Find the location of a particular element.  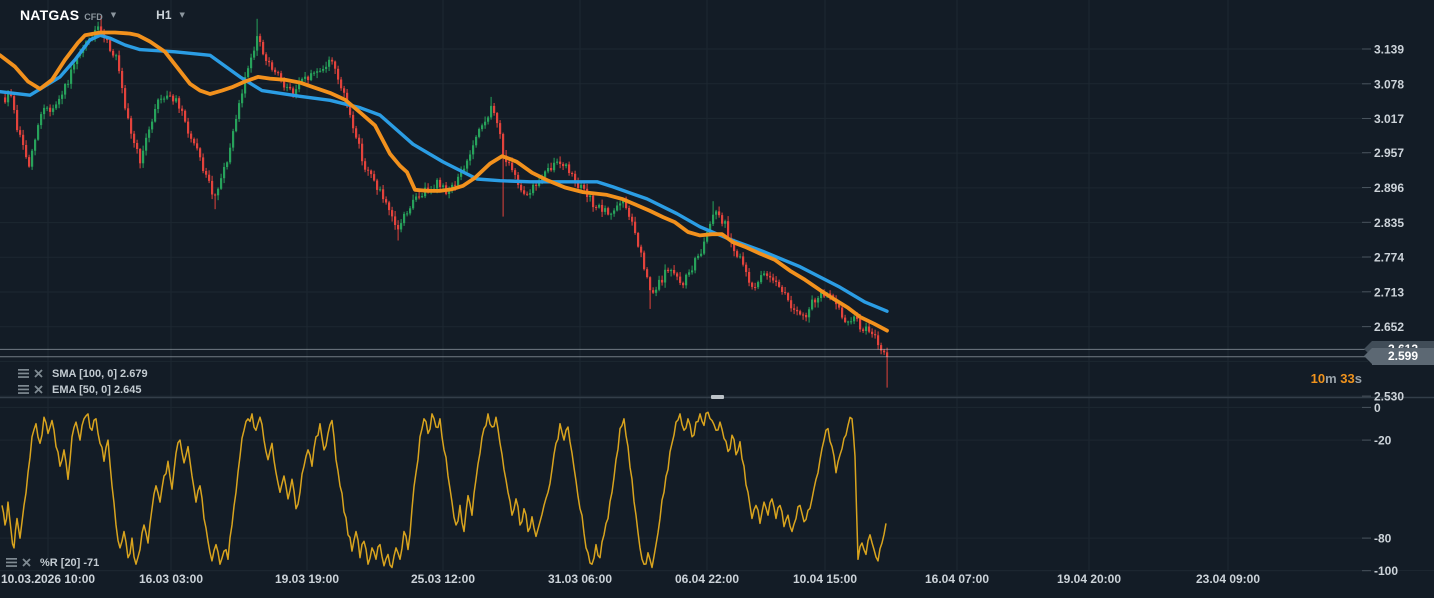

current-price-badge: 2.599 is located at coordinates (1399, 357).